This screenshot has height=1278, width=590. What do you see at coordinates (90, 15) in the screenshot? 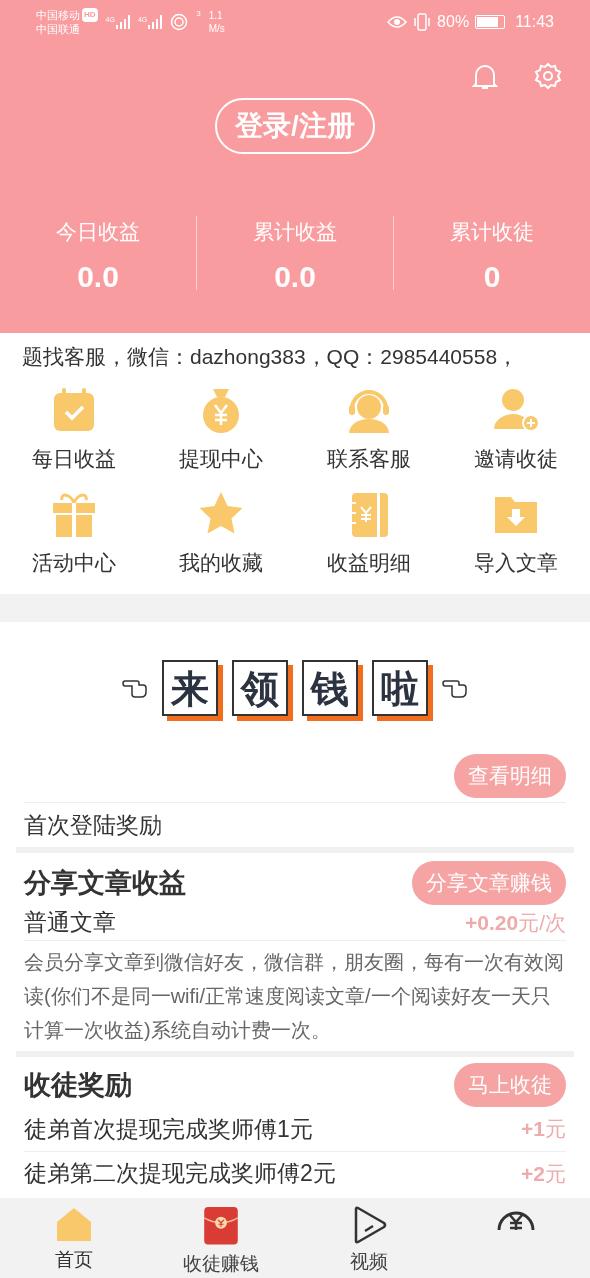
I see `hd-badge: HD` at bounding box center [90, 15].